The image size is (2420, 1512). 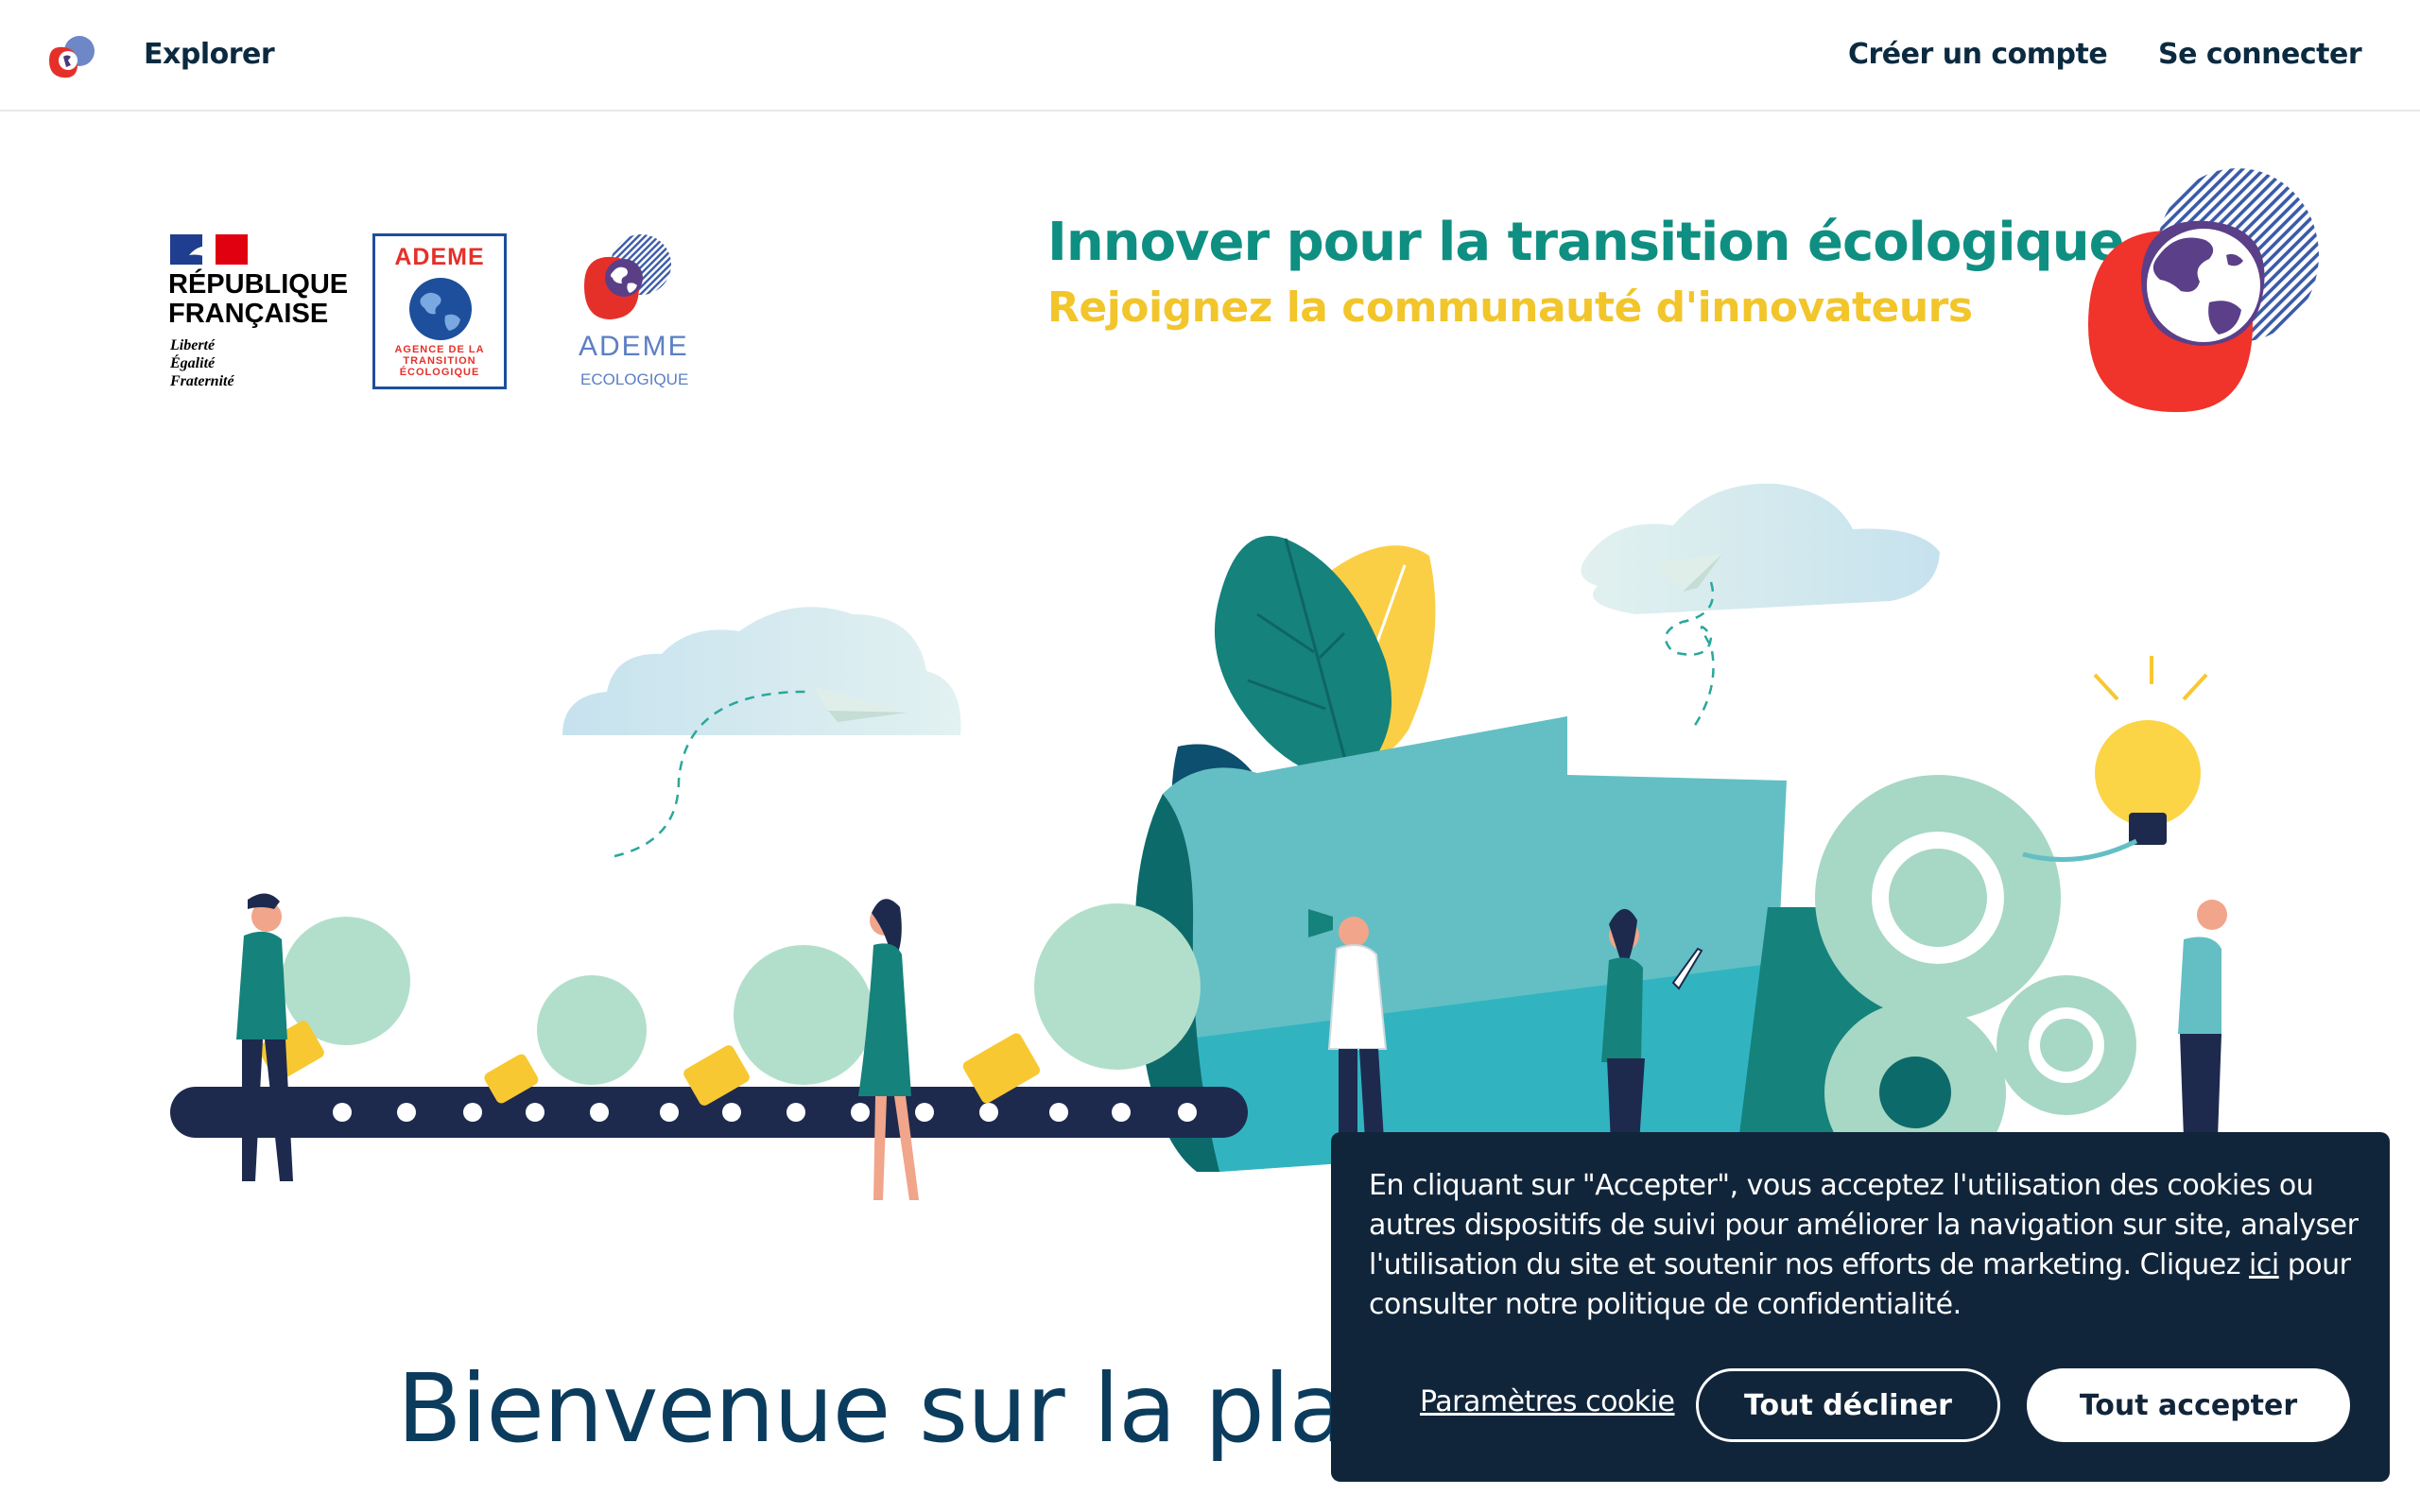 I want to click on hero-headline: Innover pour la transition écologique, so click(x=1586, y=242).